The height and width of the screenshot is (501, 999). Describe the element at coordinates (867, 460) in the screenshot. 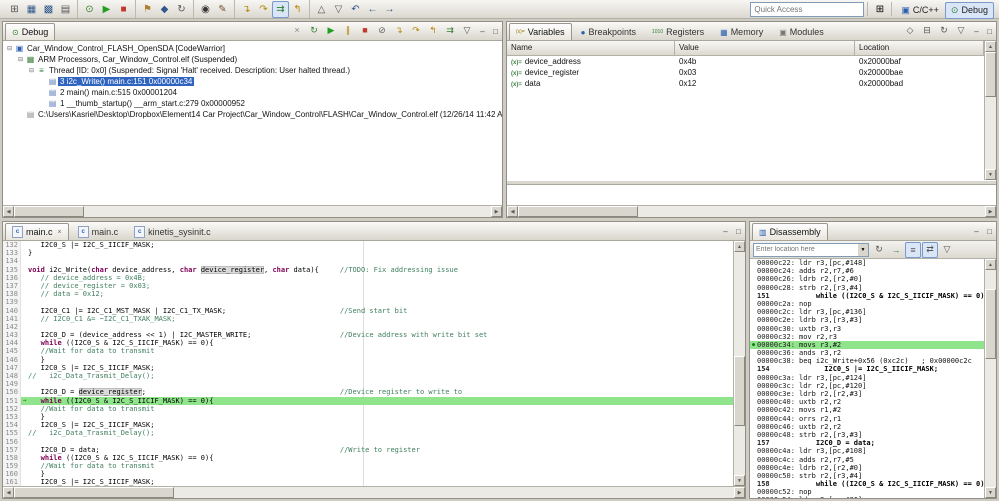

I see `disassembly-line: 00000c4c: adds r2,r7,#5` at that location.